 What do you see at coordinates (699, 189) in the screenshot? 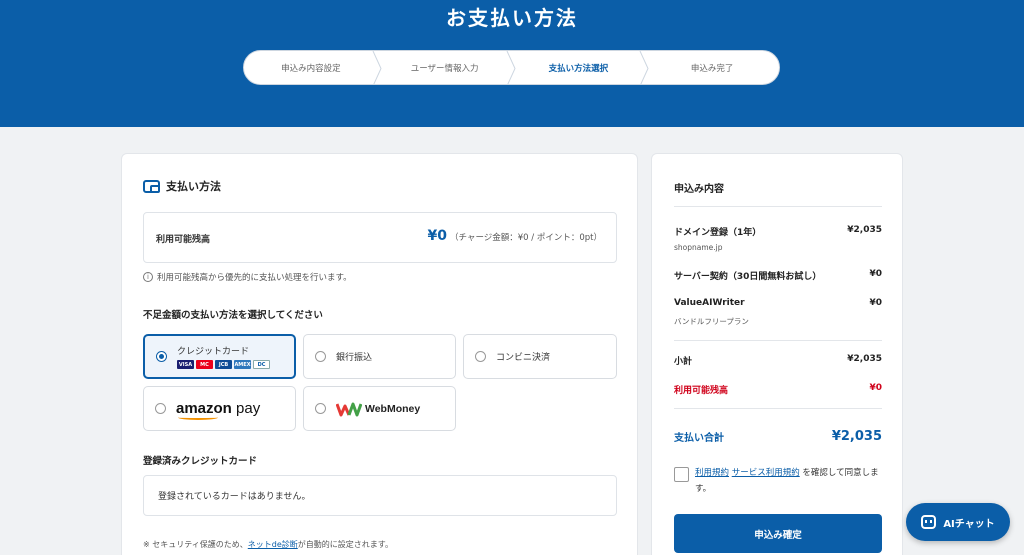
I see `summary-title: 申込み内容` at bounding box center [699, 189].